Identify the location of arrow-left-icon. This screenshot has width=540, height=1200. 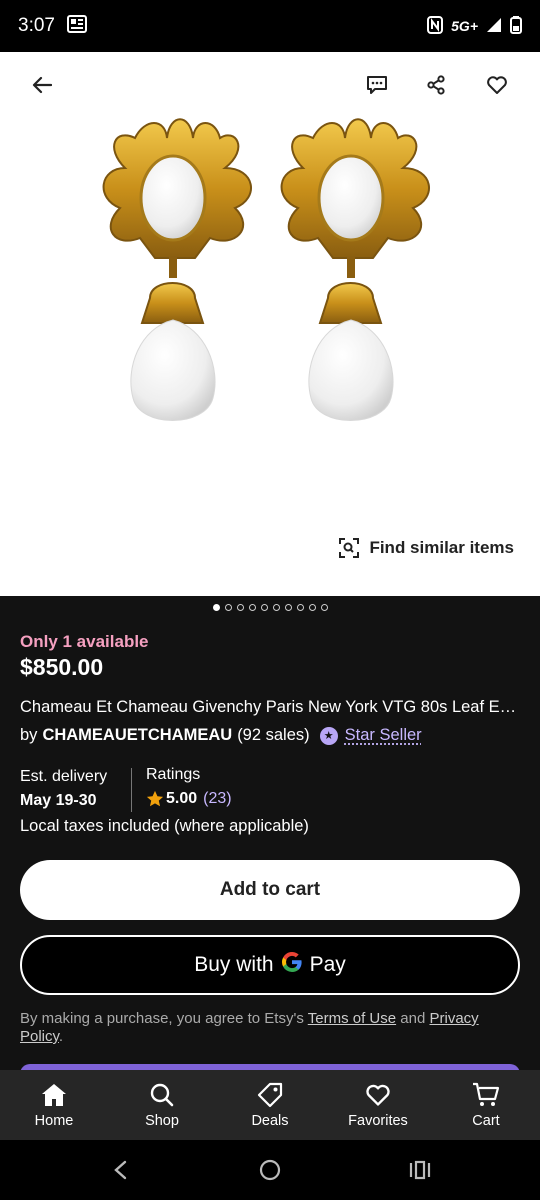
(42, 85).